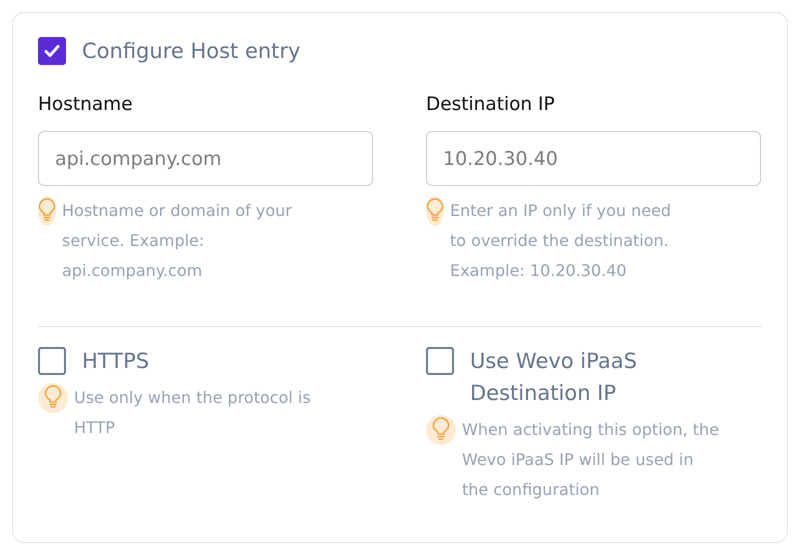  Describe the element at coordinates (593, 158) in the screenshot. I see `input-field: 10.20.30.40` at that location.